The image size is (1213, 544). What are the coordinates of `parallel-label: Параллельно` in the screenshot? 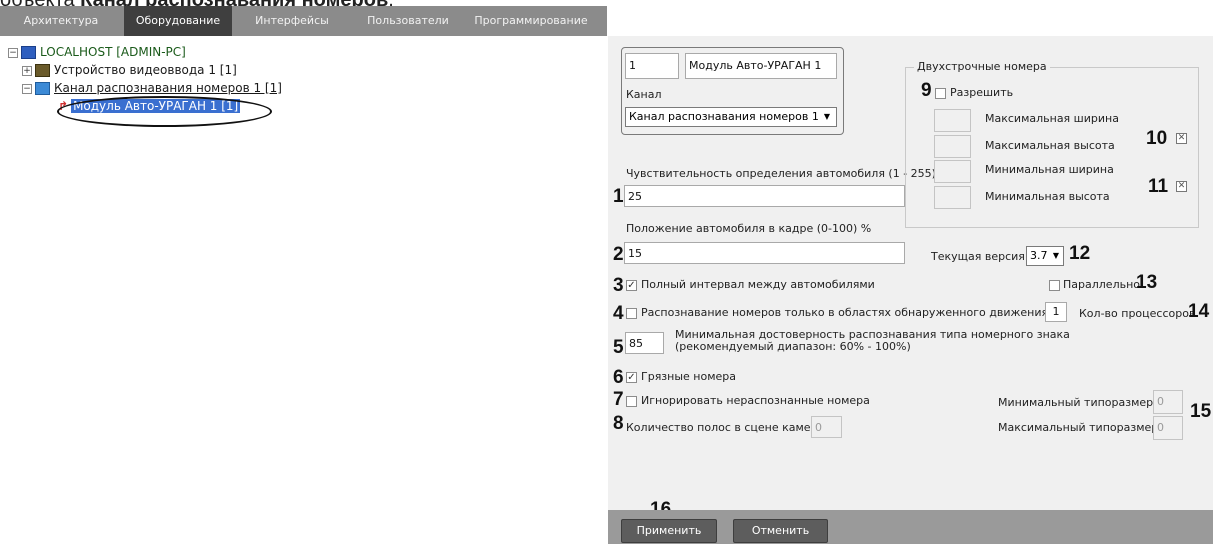 It's located at (1101, 284).